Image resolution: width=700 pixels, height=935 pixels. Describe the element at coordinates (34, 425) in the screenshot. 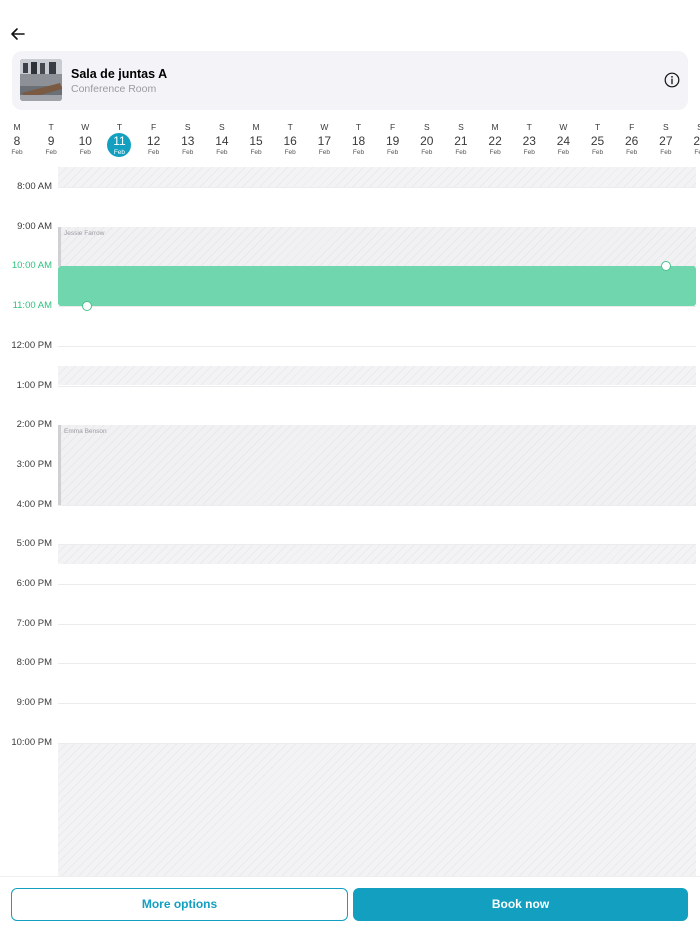

I see `hour-label: 2:00 PM` at that location.